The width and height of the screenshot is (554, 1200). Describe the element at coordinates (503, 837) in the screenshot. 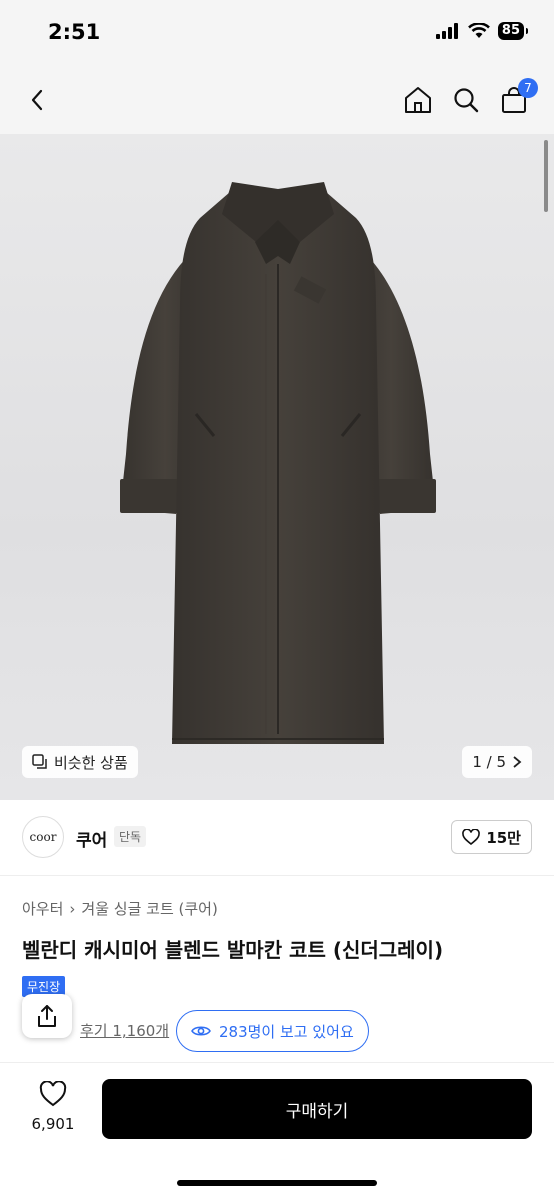

I see `brand-like-count: 15만` at that location.